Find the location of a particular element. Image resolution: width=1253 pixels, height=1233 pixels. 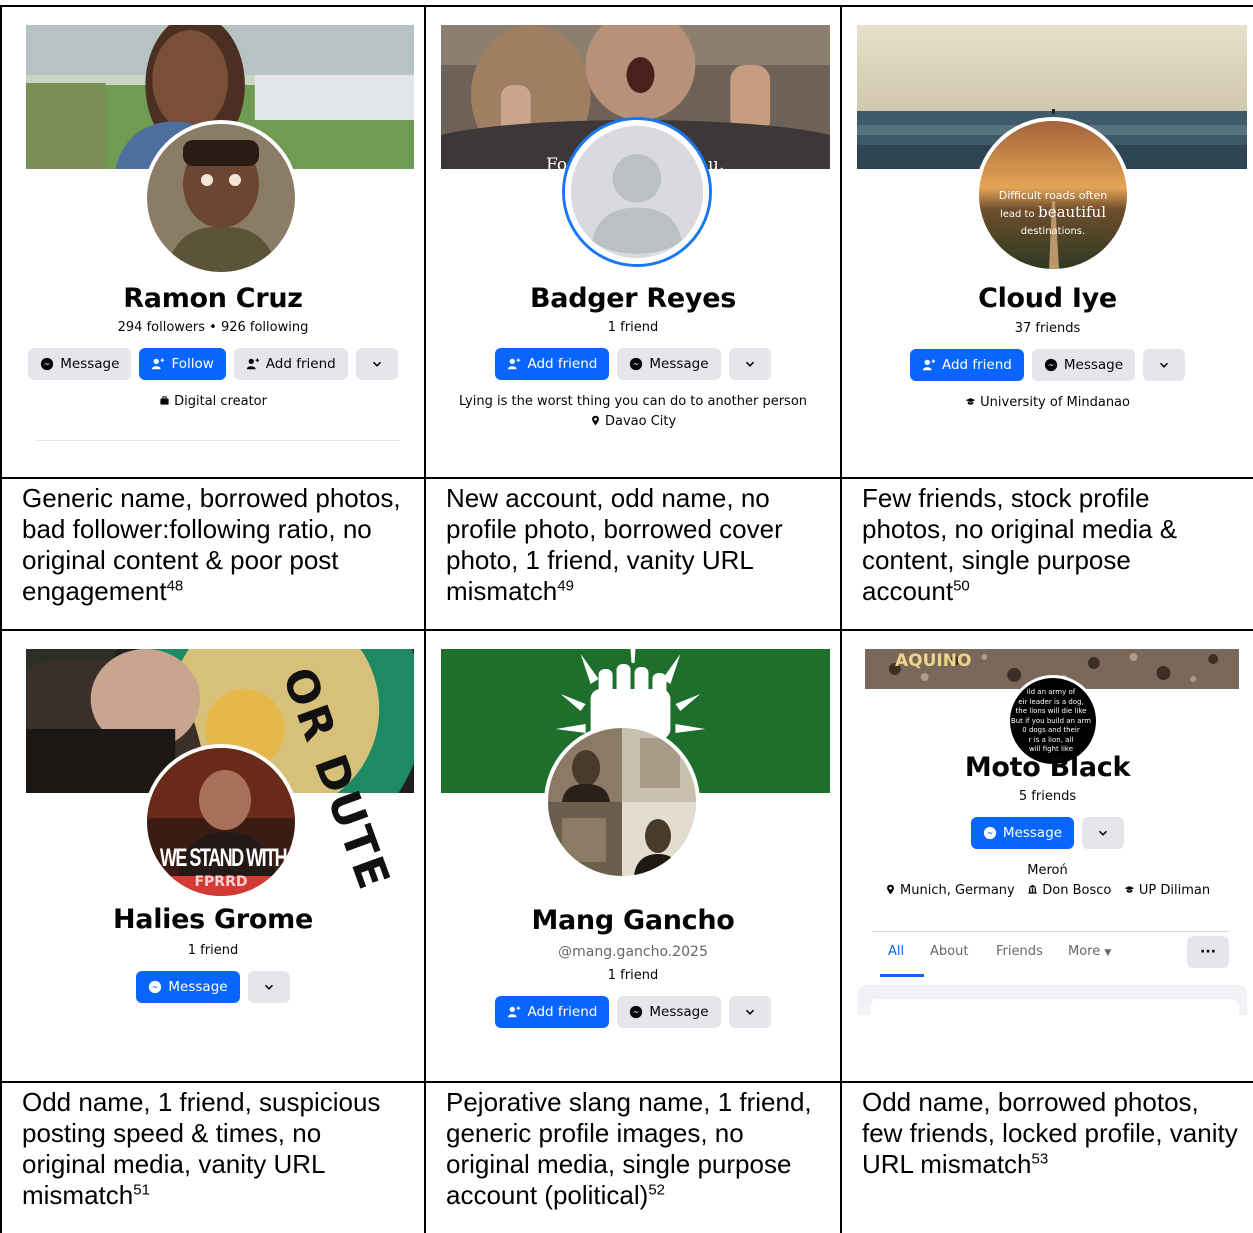

ellipsis-icon: ··· is located at coordinates (1208, 952).